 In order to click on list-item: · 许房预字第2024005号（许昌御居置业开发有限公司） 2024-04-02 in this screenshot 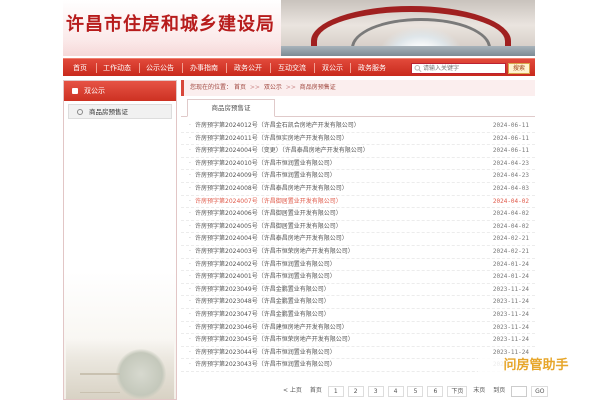, I will do `click(358, 227)`.